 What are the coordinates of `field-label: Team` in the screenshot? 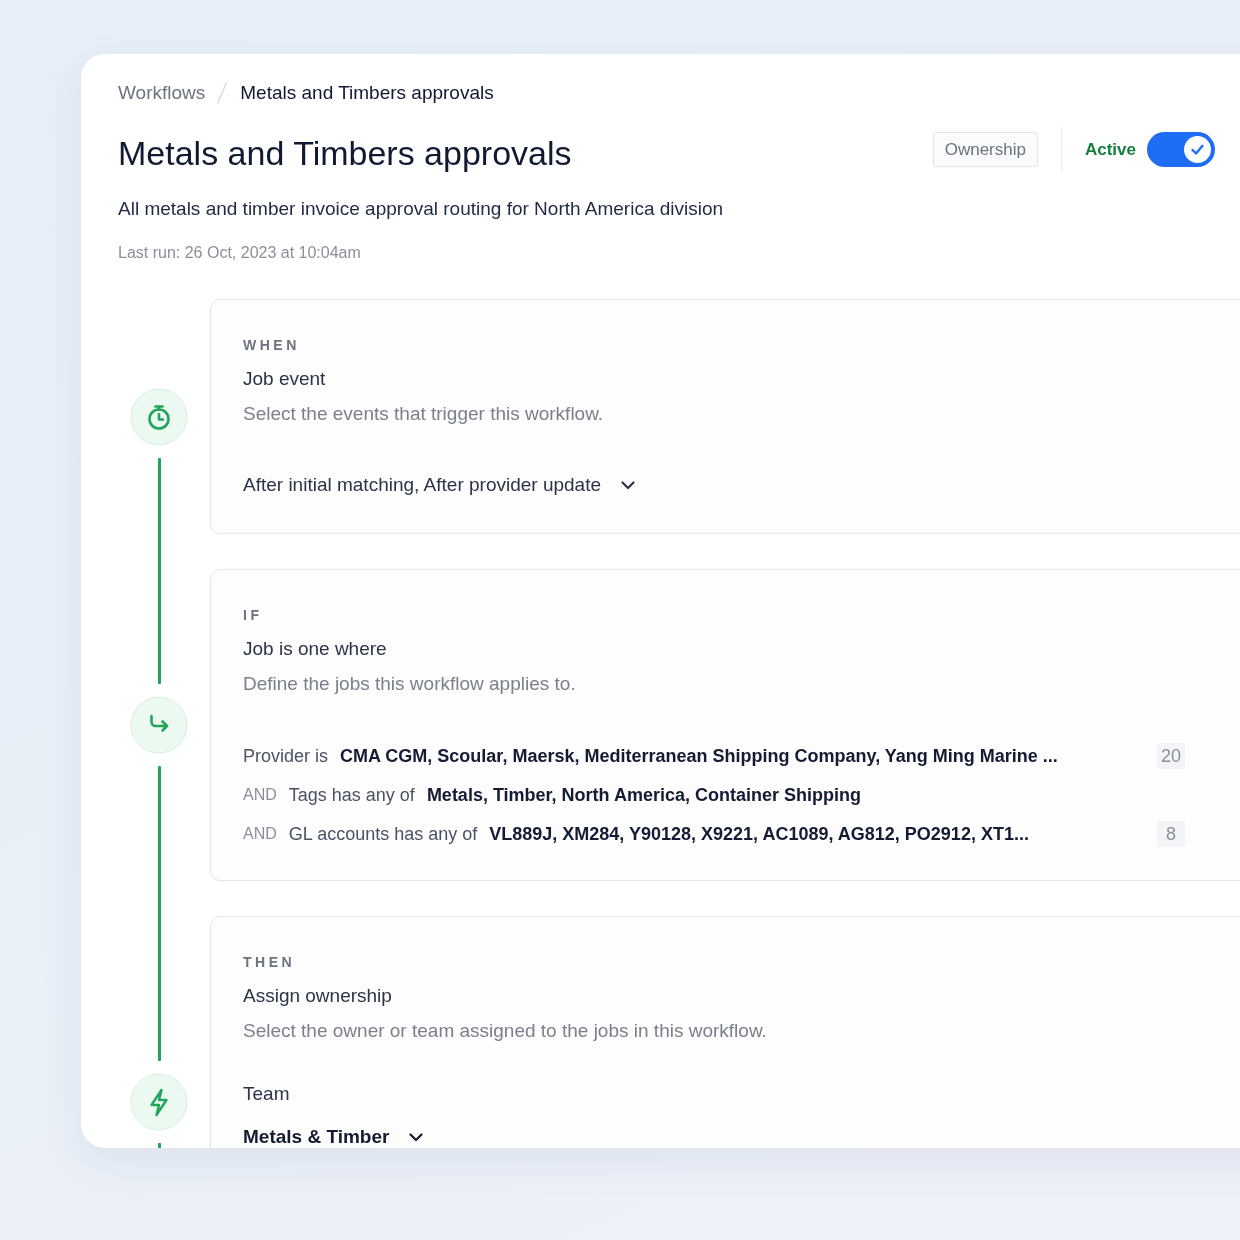 It's located at (266, 1094).